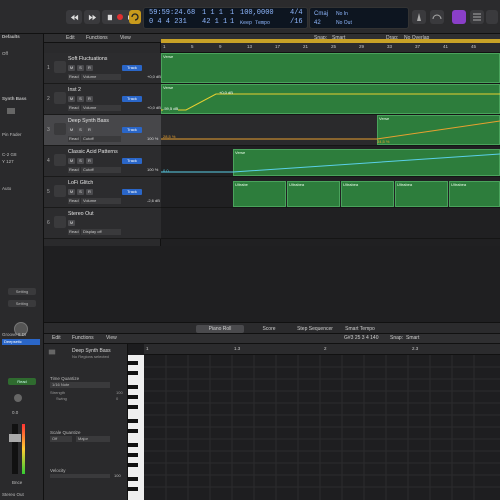 The height and width of the screenshot is (500, 500). Describe the element at coordinates (15, 449) in the screenshot. I see `volume-fader` at that location.